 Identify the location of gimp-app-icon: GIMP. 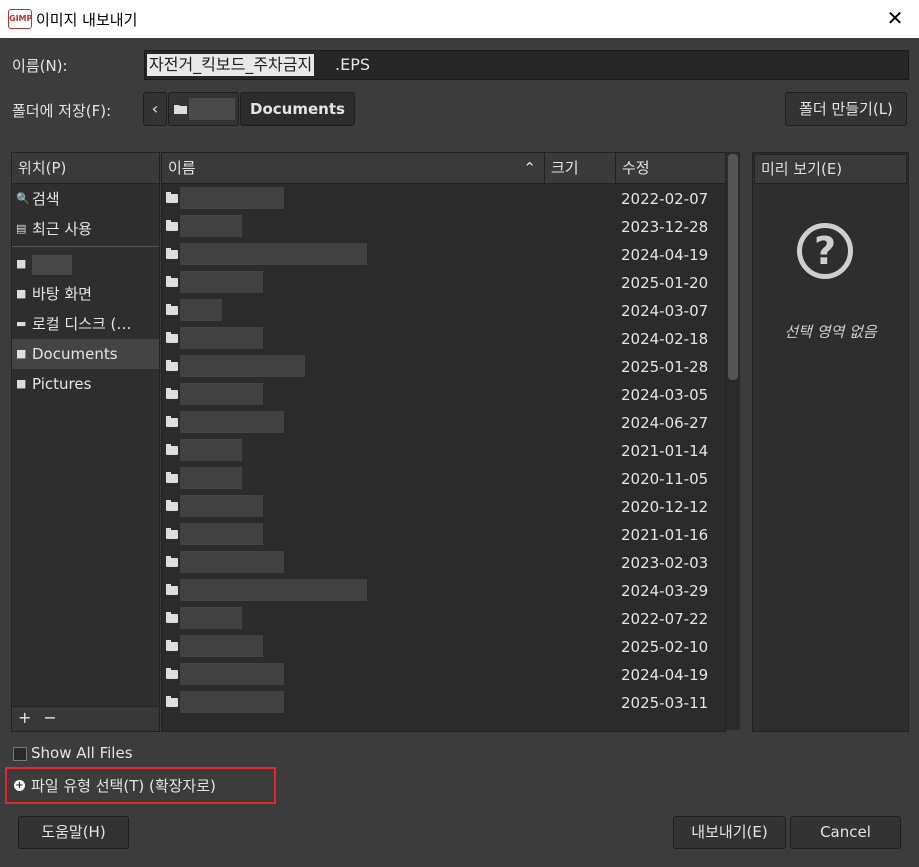
(20, 19).